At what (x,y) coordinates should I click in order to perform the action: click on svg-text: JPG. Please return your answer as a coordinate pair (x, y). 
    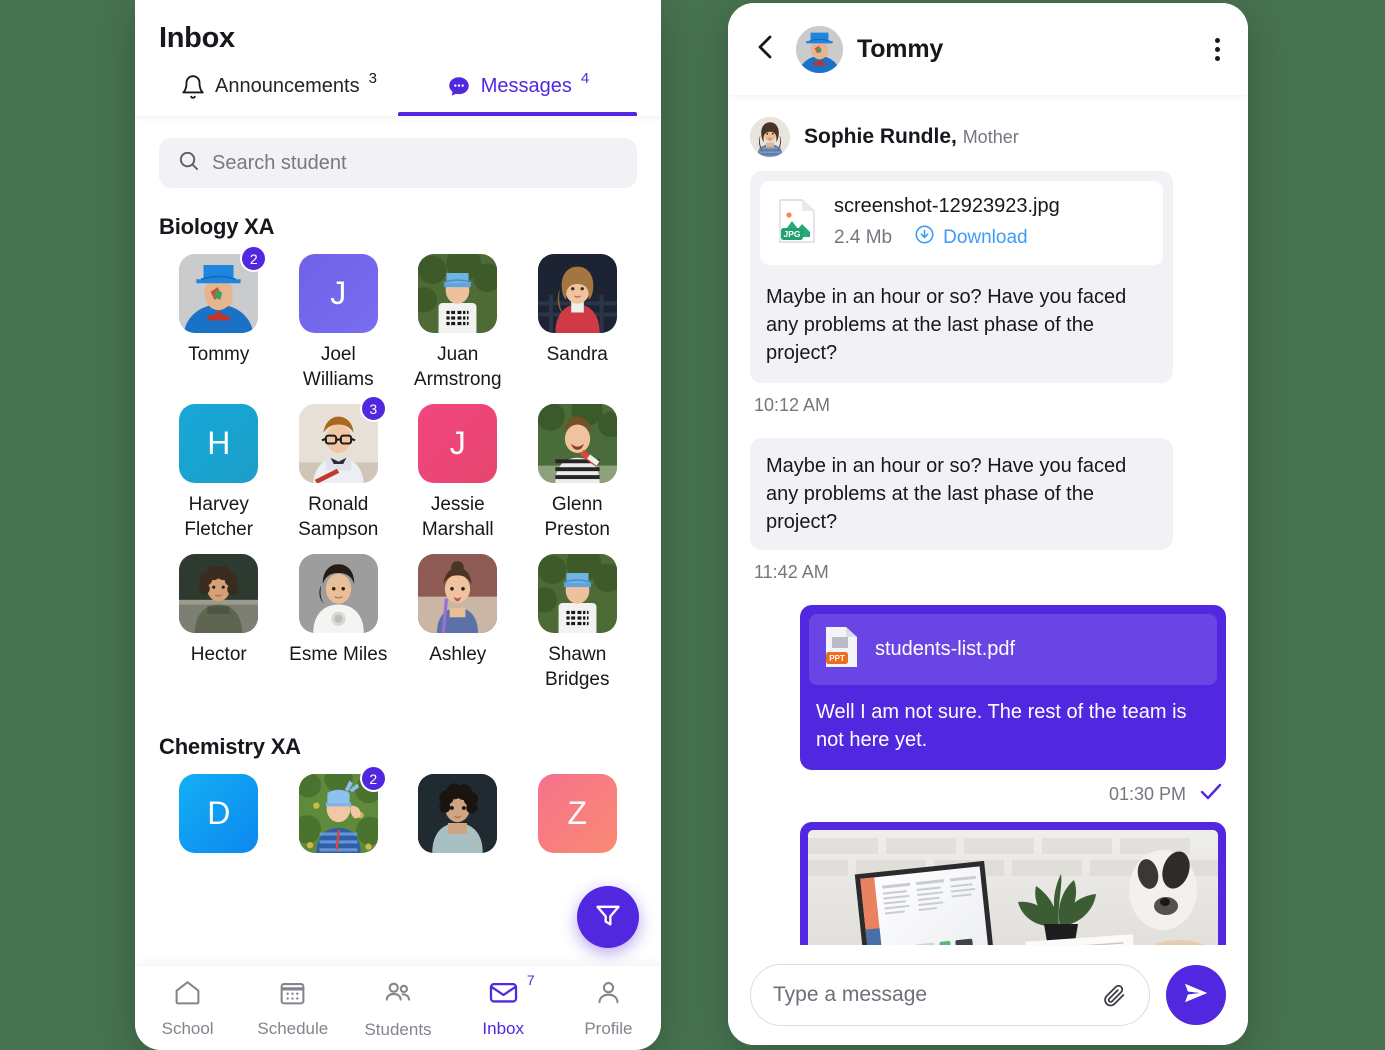
    Looking at the image, I should click on (791, 234).